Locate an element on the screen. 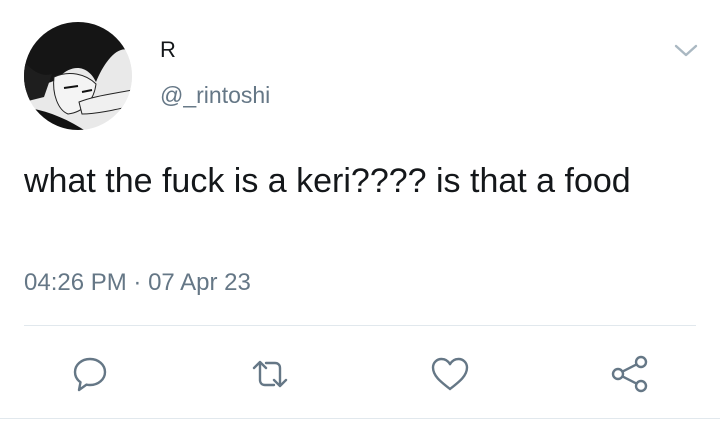 The height and width of the screenshot is (432, 720). tweet-time: 04:26 PM is located at coordinates (75, 282).